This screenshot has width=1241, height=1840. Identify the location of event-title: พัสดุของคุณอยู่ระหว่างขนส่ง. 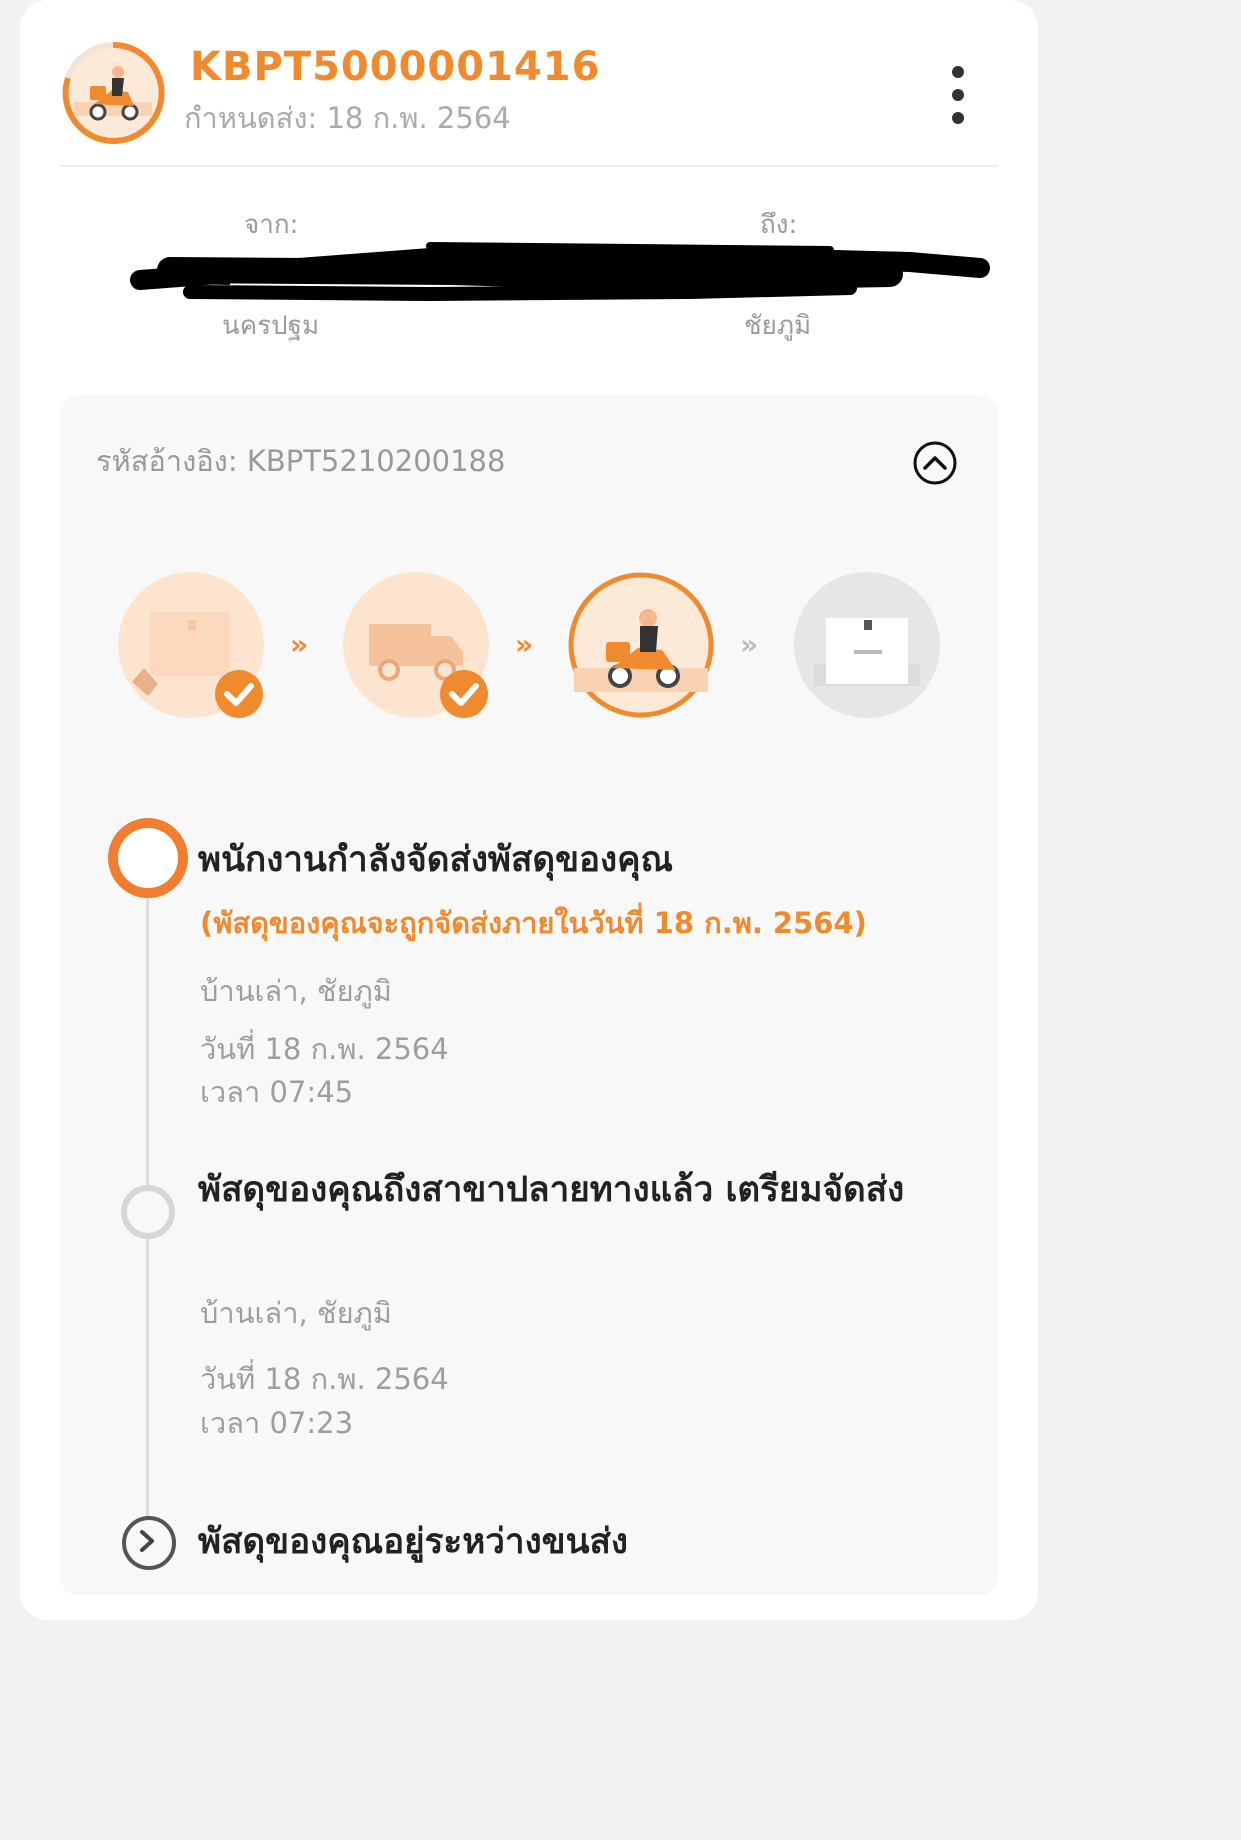
(413, 1542).